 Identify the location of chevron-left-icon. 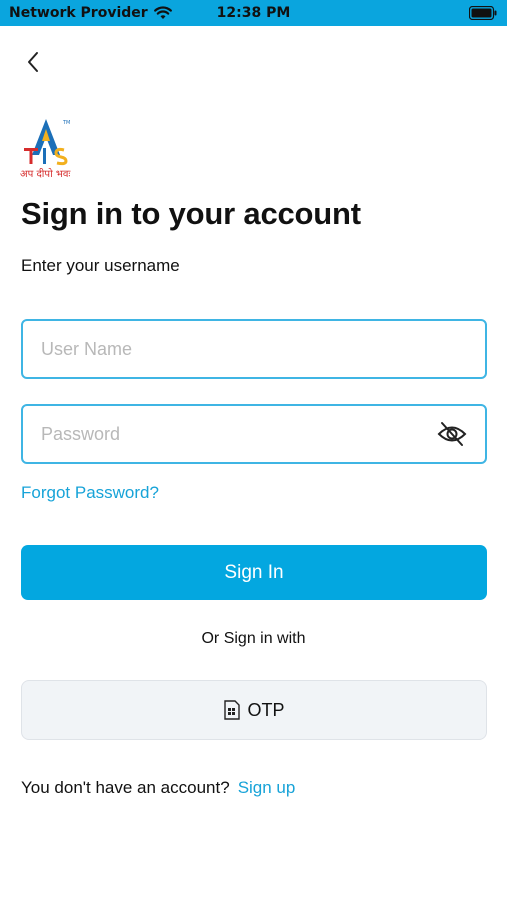
(33, 62).